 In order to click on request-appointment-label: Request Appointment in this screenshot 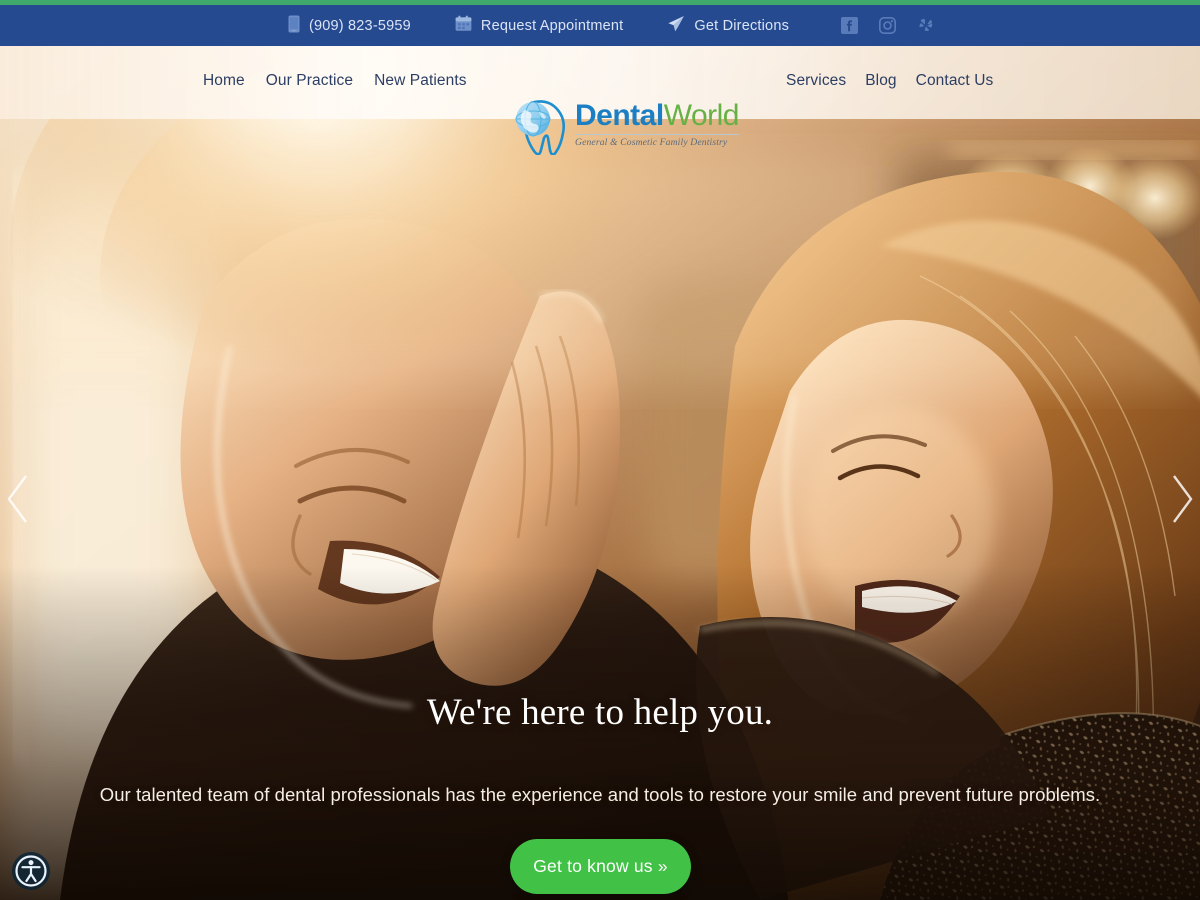, I will do `click(552, 25)`.